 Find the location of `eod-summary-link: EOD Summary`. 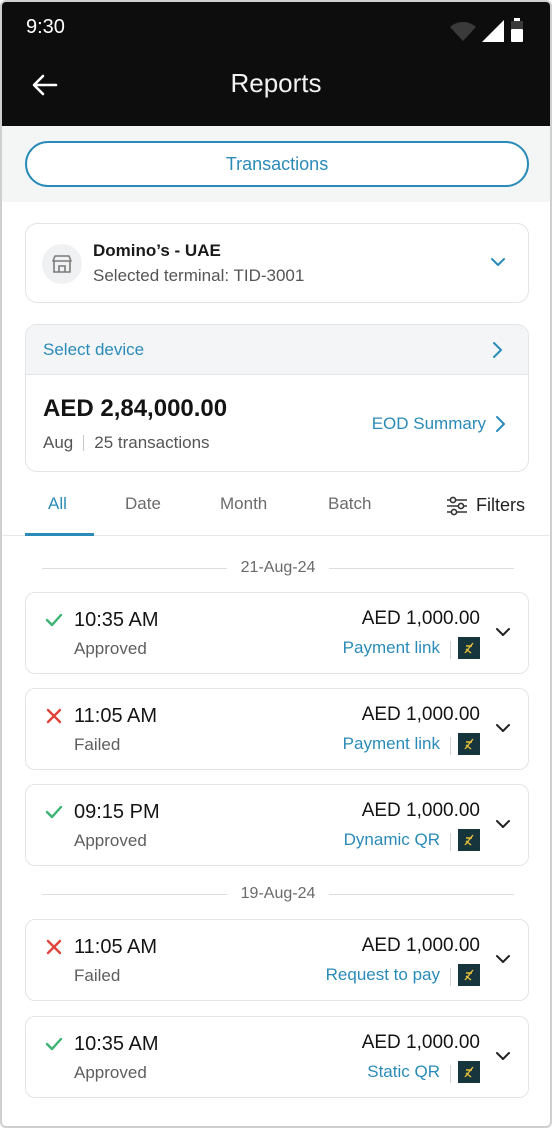

eod-summary-link: EOD Summary is located at coordinates (439, 424).